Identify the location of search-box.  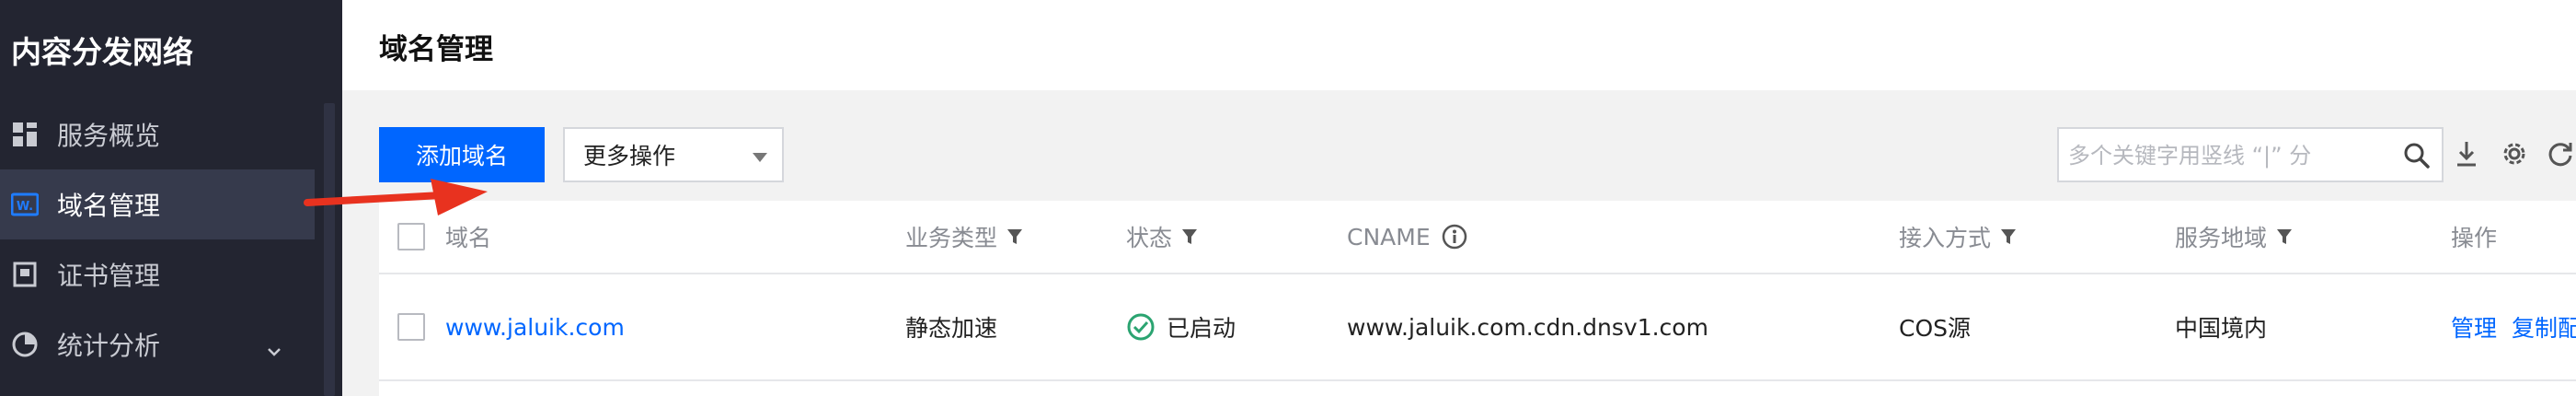
(2250, 154).